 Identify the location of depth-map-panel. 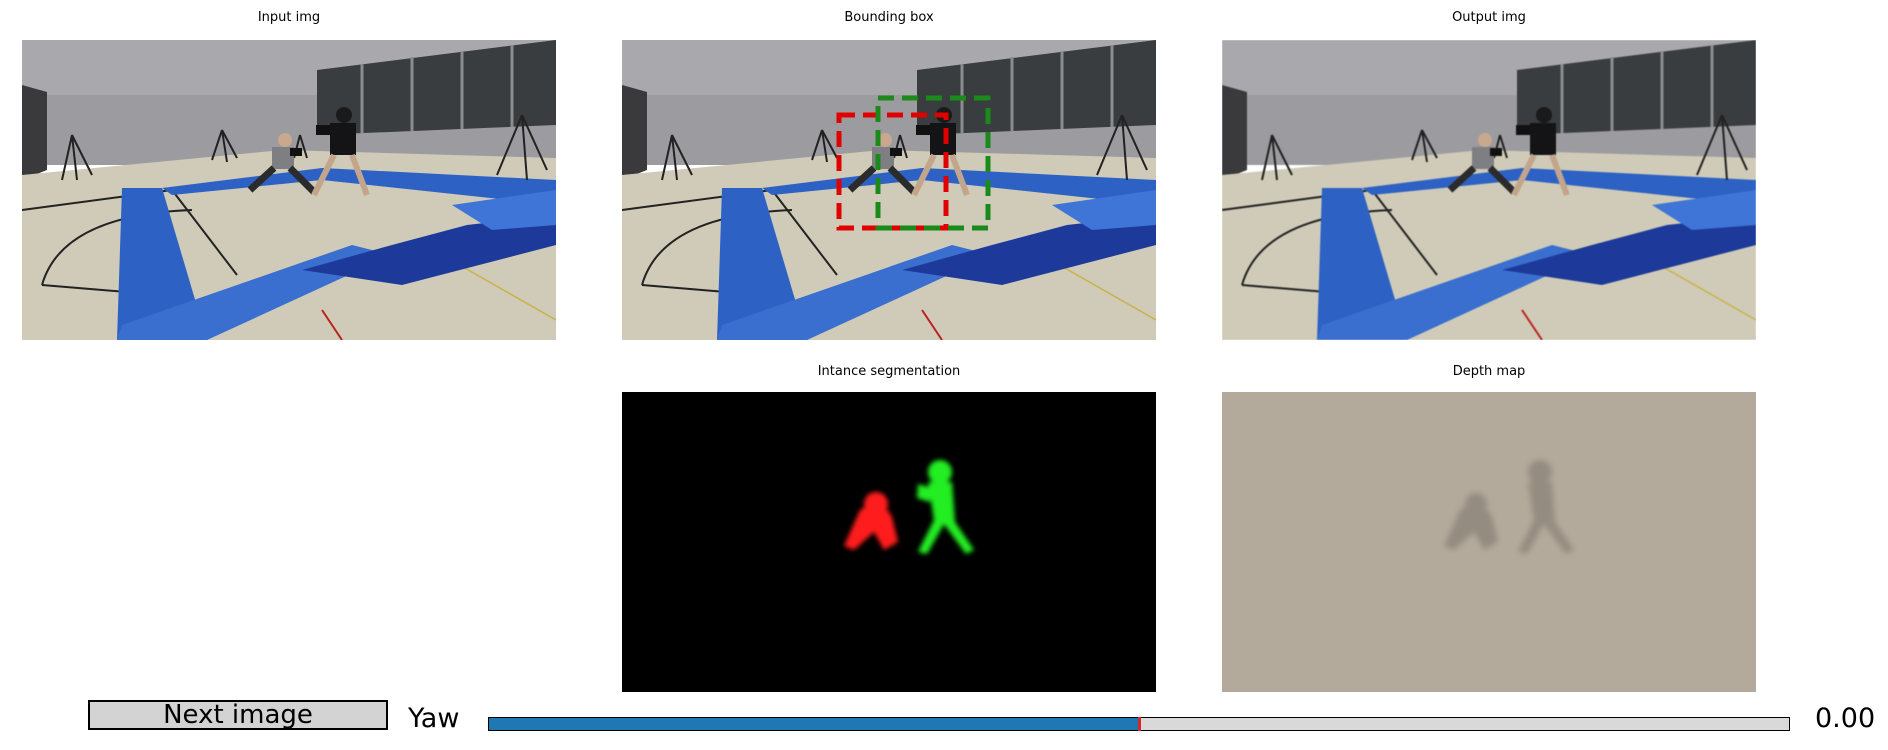
(1489, 542).